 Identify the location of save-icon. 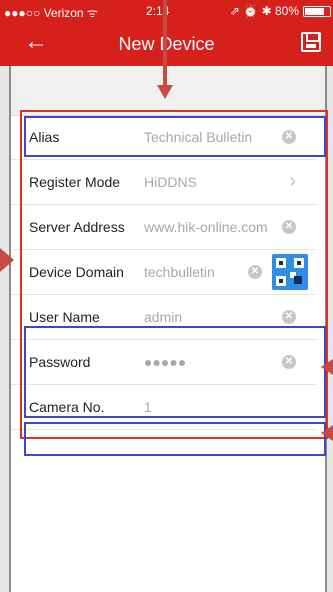
(311, 42).